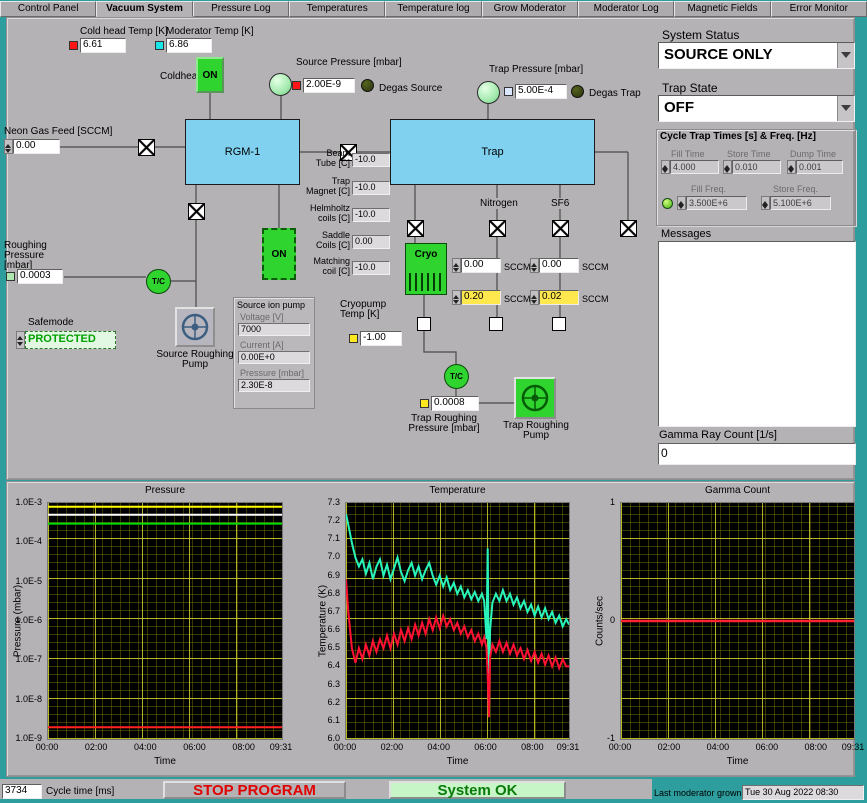  What do you see at coordinates (690, 88) in the screenshot?
I see `trap-state-header: Trap State` at bounding box center [690, 88].